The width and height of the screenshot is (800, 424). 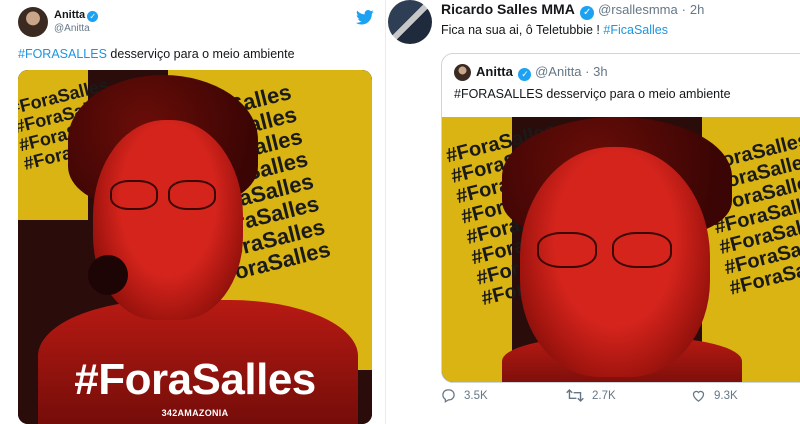 I want to click on hashtag-link: #FORASALLES, so click(x=62, y=54).